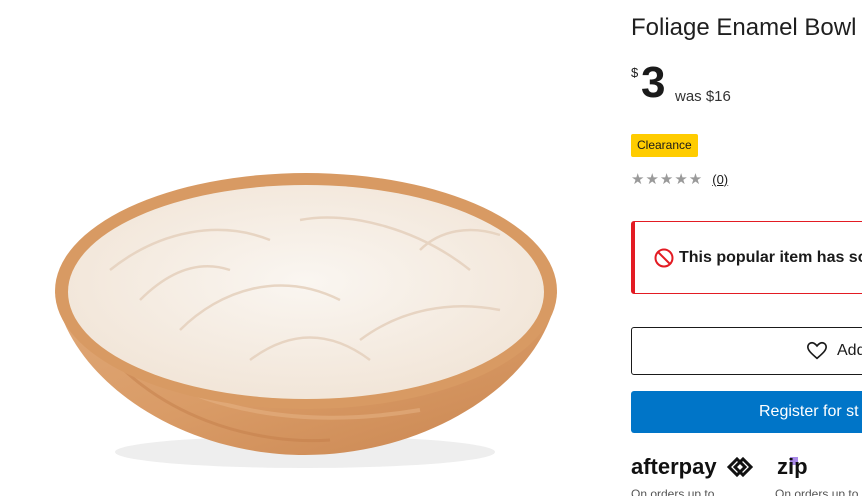 This screenshot has width=862, height=496. I want to click on star-rating: ★★★★★, so click(667, 179).